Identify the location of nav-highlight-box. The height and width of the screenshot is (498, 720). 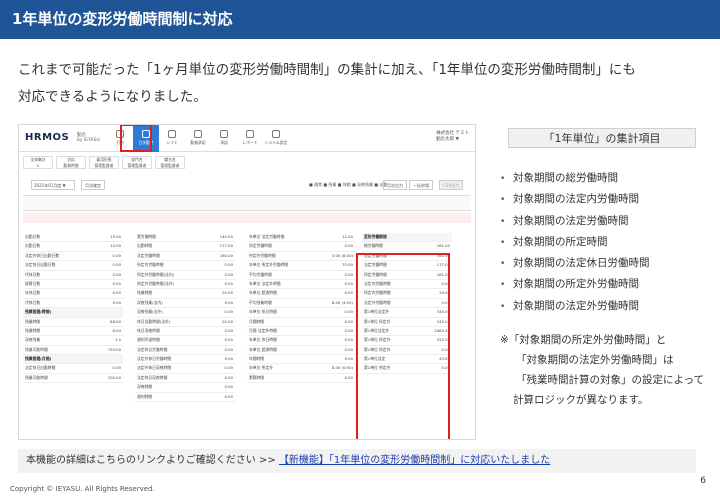
(136, 138).